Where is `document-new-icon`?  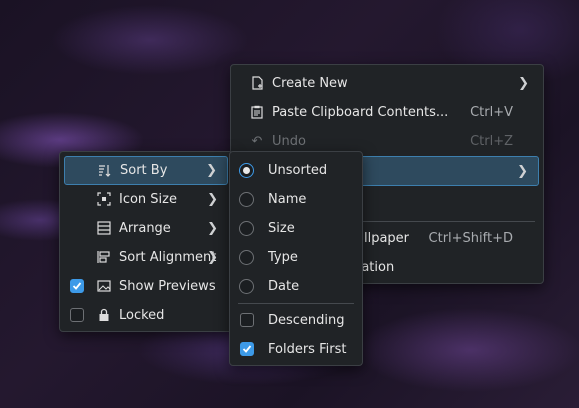
document-new-icon is located at coordinates (257, 83).